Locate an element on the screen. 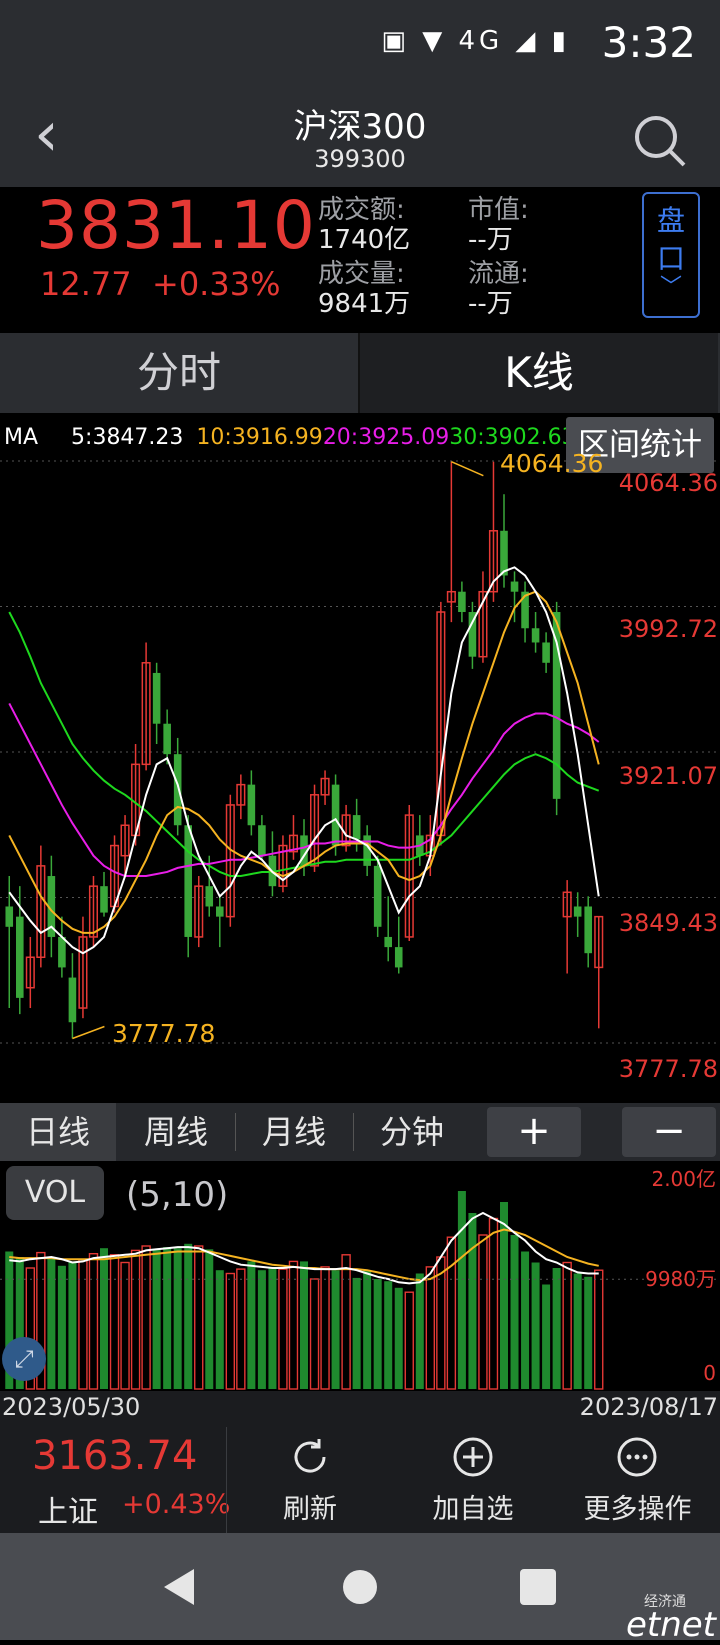 The height and width of the screenshot is (1645, 720). add-watchlist-button: 加自选 is located at coordinates (473, 1480).